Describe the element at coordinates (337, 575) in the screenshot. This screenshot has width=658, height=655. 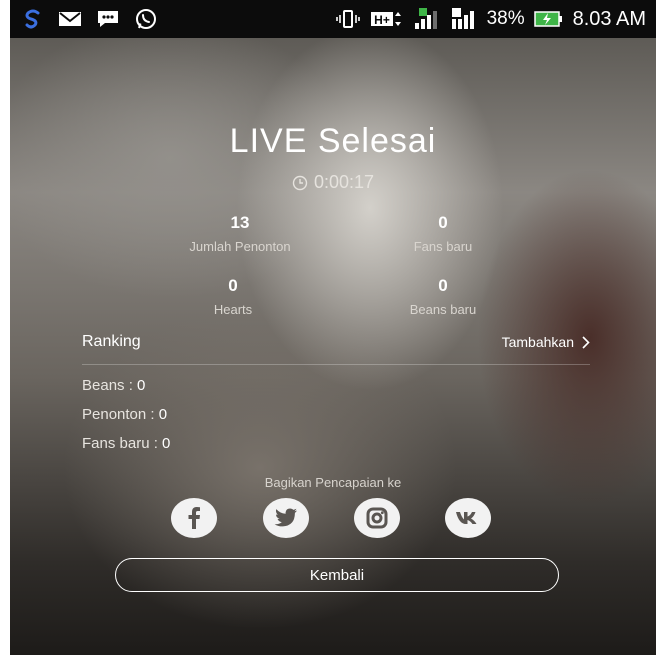
I see `back-button: Kembali` at that location.